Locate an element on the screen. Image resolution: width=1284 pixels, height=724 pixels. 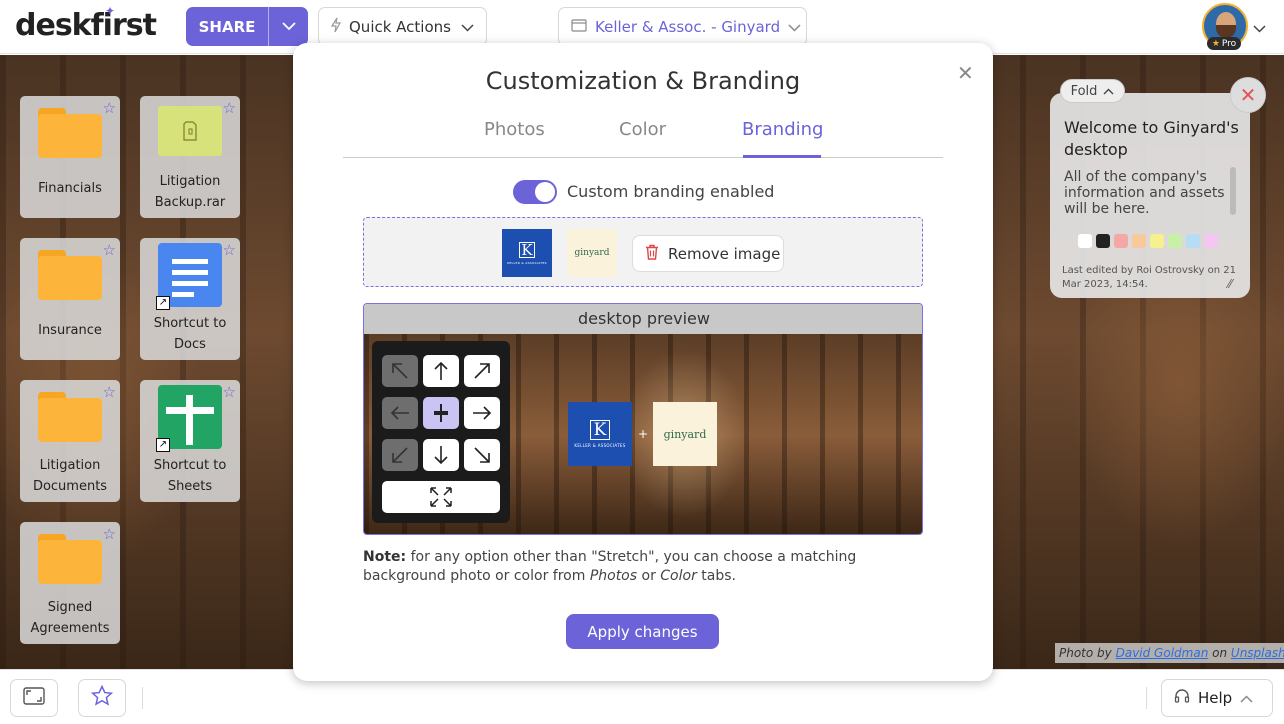
chevron-down-icon is located at coordinates (794, 27).